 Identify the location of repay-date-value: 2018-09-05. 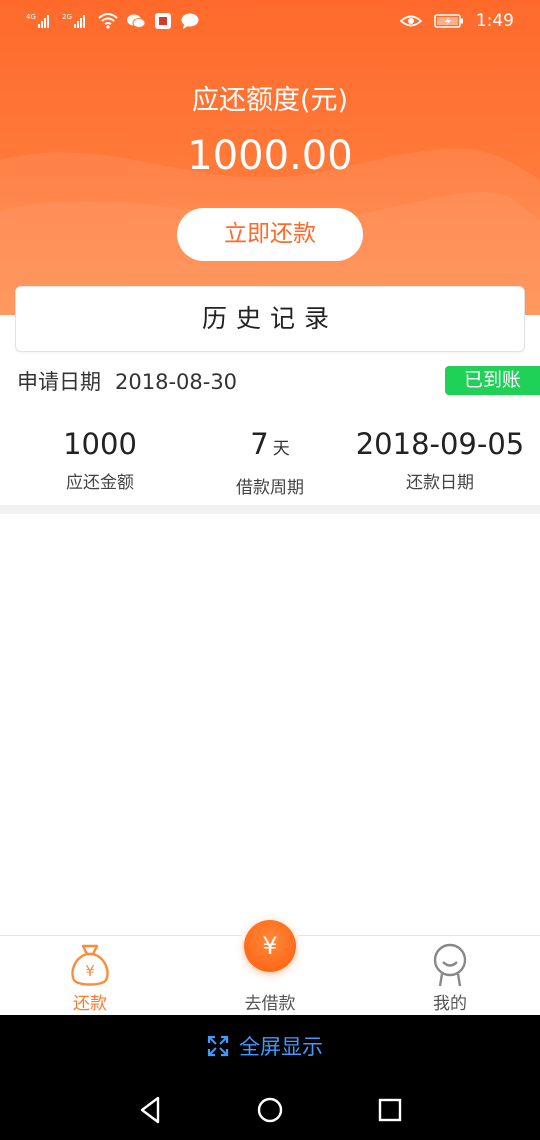
(440, 444).